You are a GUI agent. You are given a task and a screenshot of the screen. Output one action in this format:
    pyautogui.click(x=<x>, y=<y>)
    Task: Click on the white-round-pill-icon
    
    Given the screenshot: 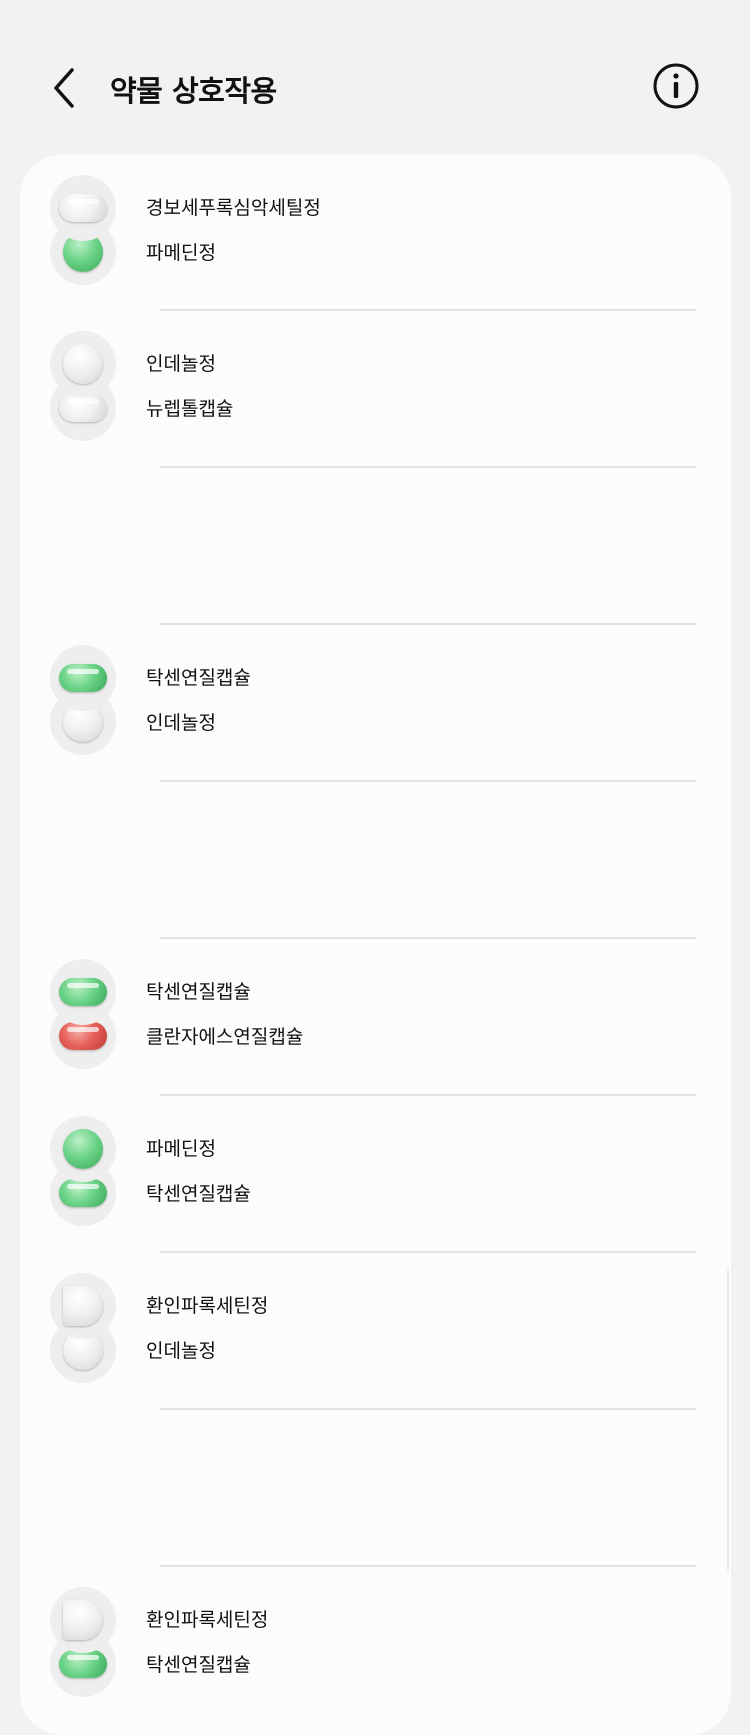 What is the action you would take?
    pyautogui.click(x=83, y=364)
    